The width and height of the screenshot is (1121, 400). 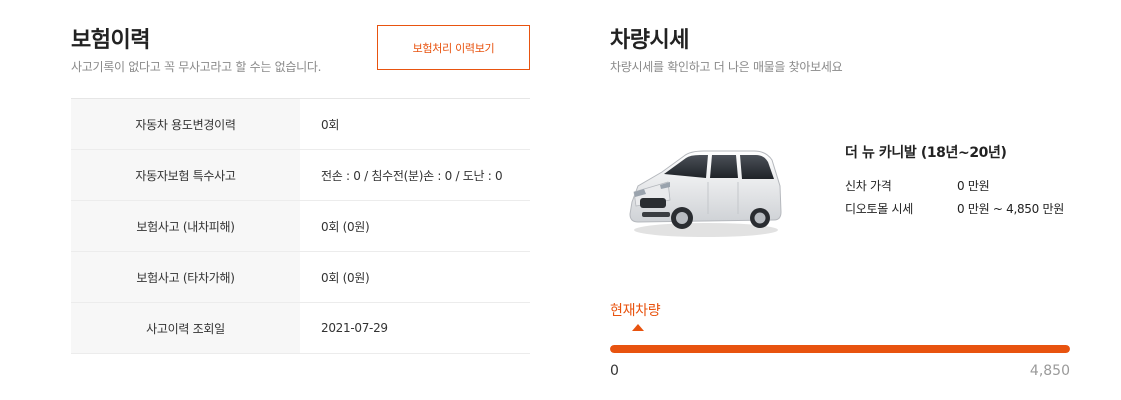 What do you see at coordinates (973, 186) in the screenshot?
I see `new-price-value: 0 만원` at bounding box center [973, 186].